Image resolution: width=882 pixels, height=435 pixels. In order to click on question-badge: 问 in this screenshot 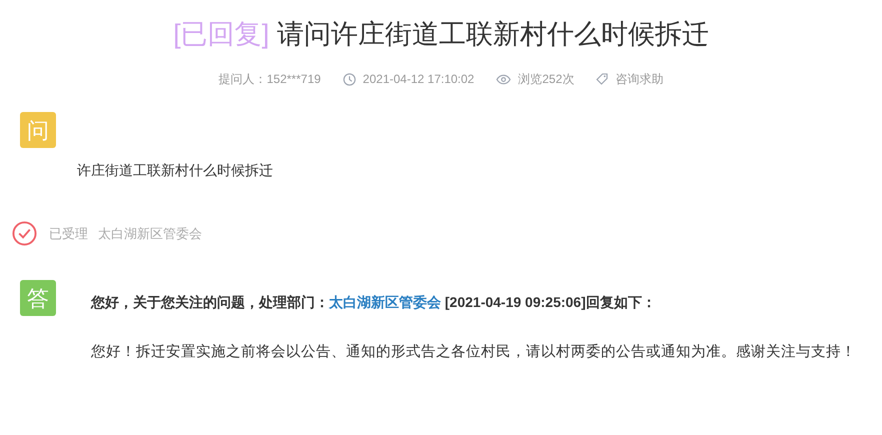, I will do `click(38, 130)`.